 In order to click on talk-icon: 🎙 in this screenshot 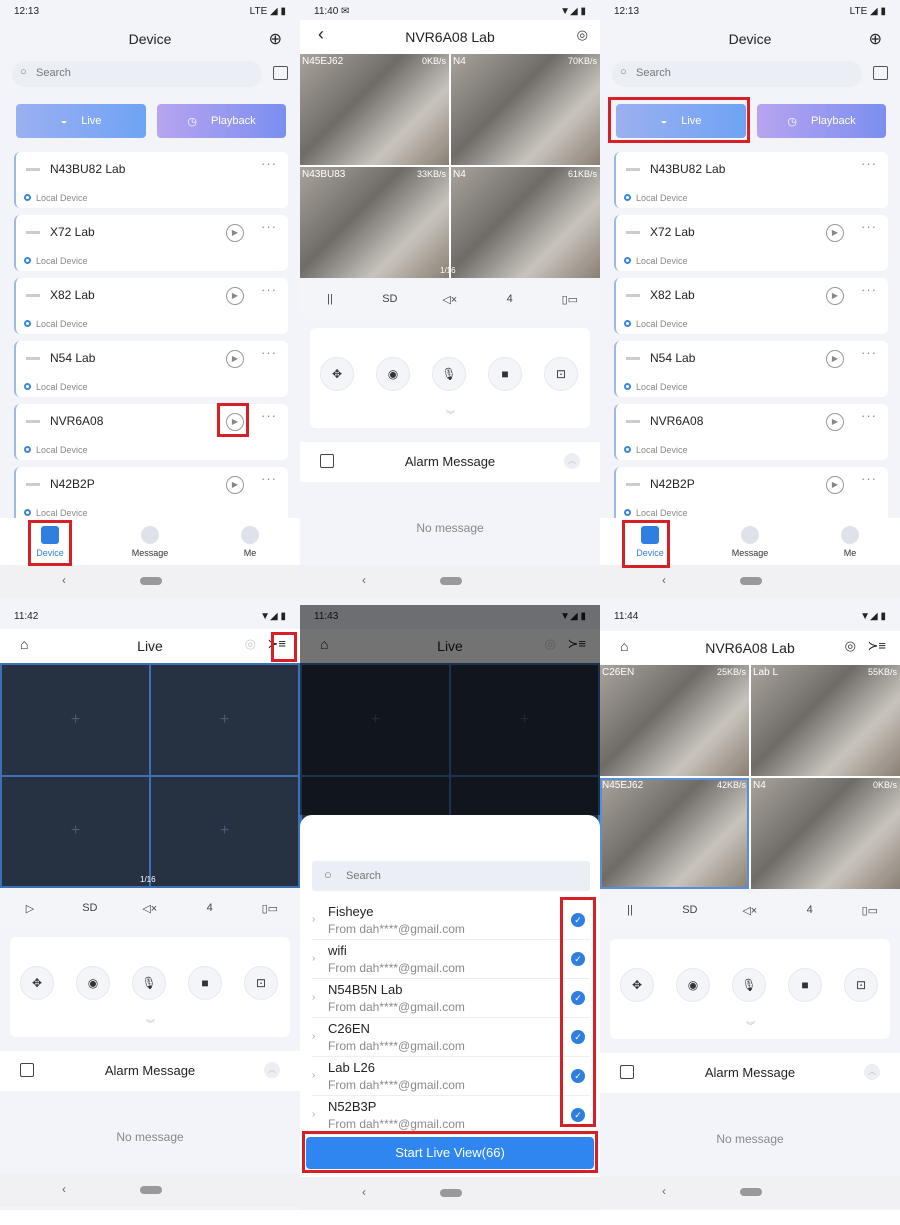, I will do `click(749, 985)`.